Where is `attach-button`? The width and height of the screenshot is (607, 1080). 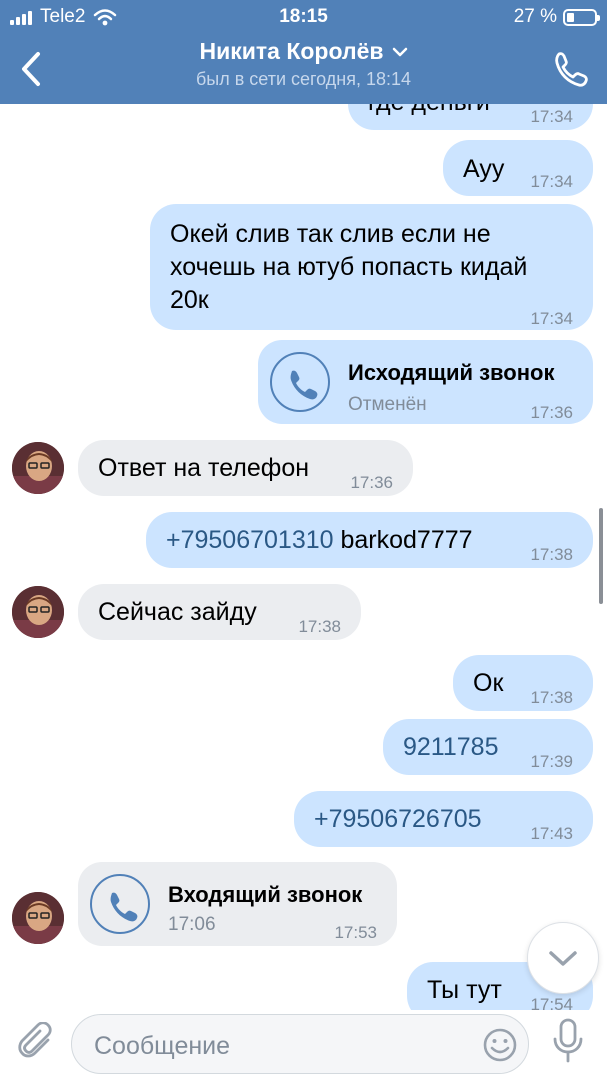
attach-button is located at coordinates (38, 1042).